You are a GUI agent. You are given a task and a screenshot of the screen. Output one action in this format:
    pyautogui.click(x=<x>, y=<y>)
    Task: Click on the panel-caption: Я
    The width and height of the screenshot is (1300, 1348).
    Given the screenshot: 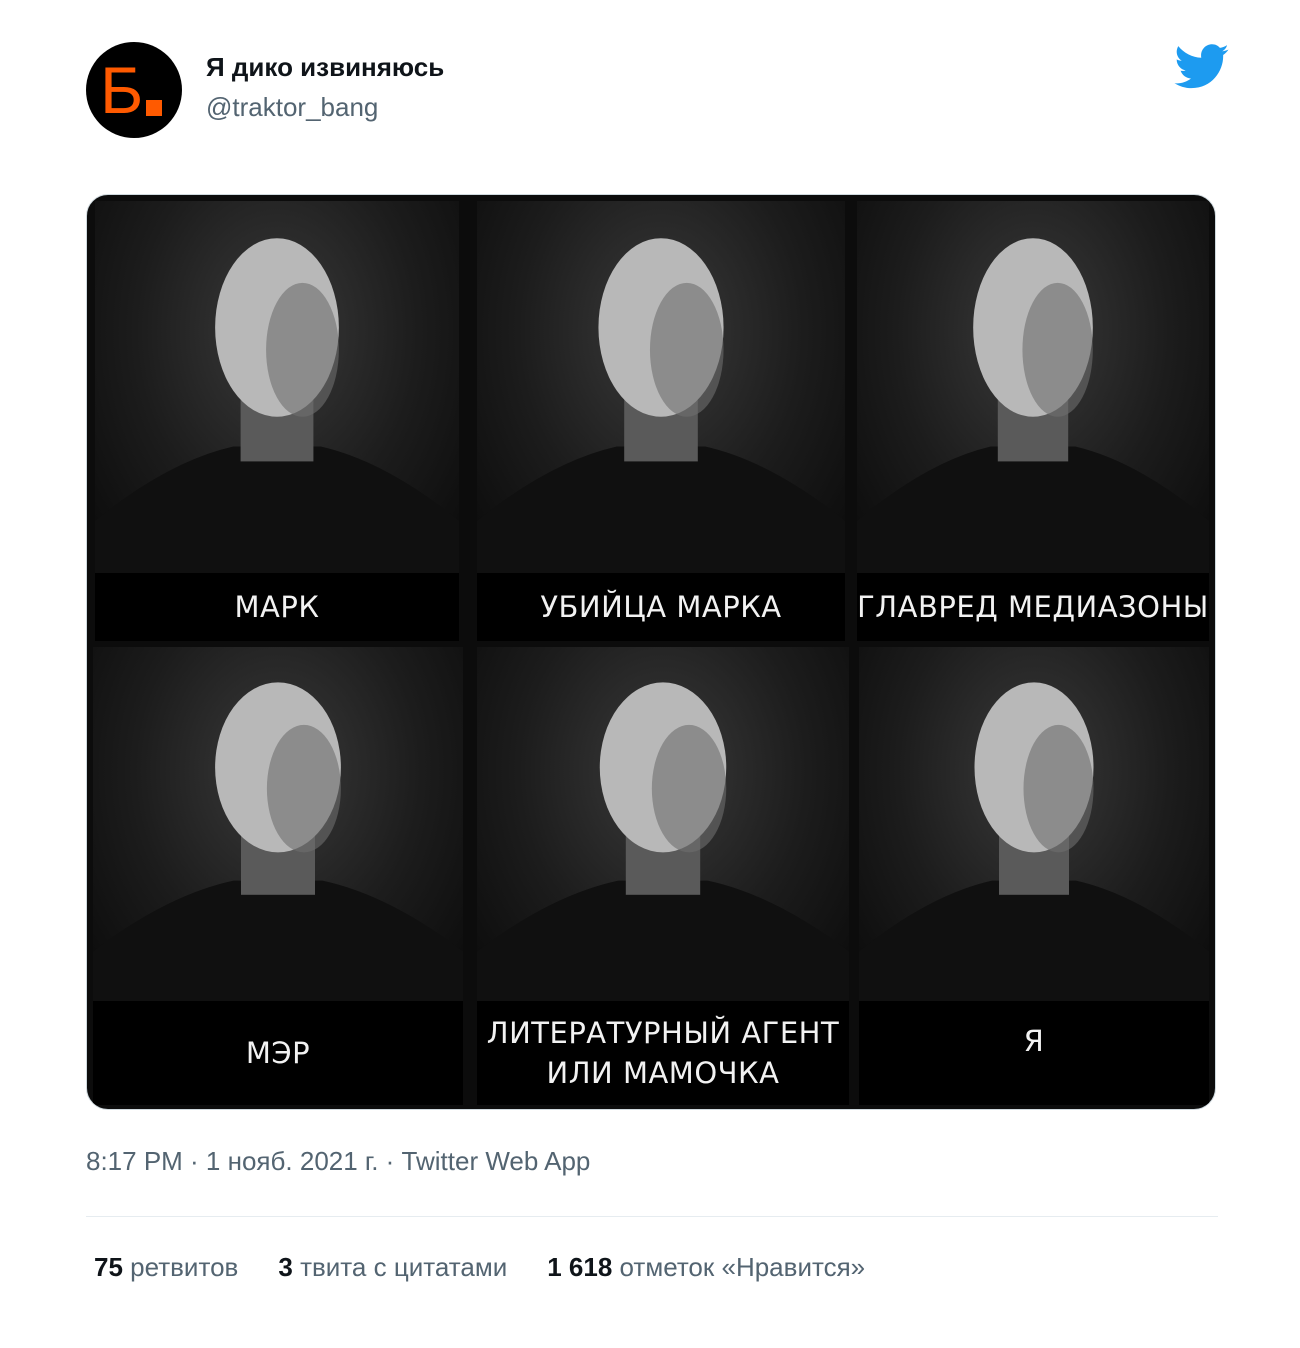 What is the action you would take?
    pyautogui.click(x=1034, y=1041)
    